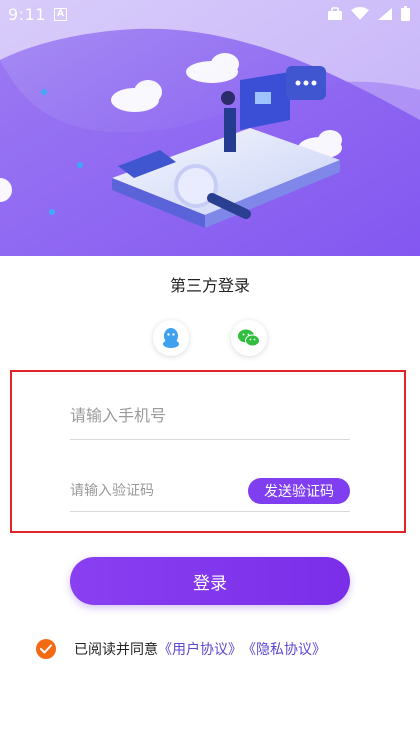  Describe the element at coordinates (210, 15) in the screenshot. I see `status-bar: 9:11 A` at that location.